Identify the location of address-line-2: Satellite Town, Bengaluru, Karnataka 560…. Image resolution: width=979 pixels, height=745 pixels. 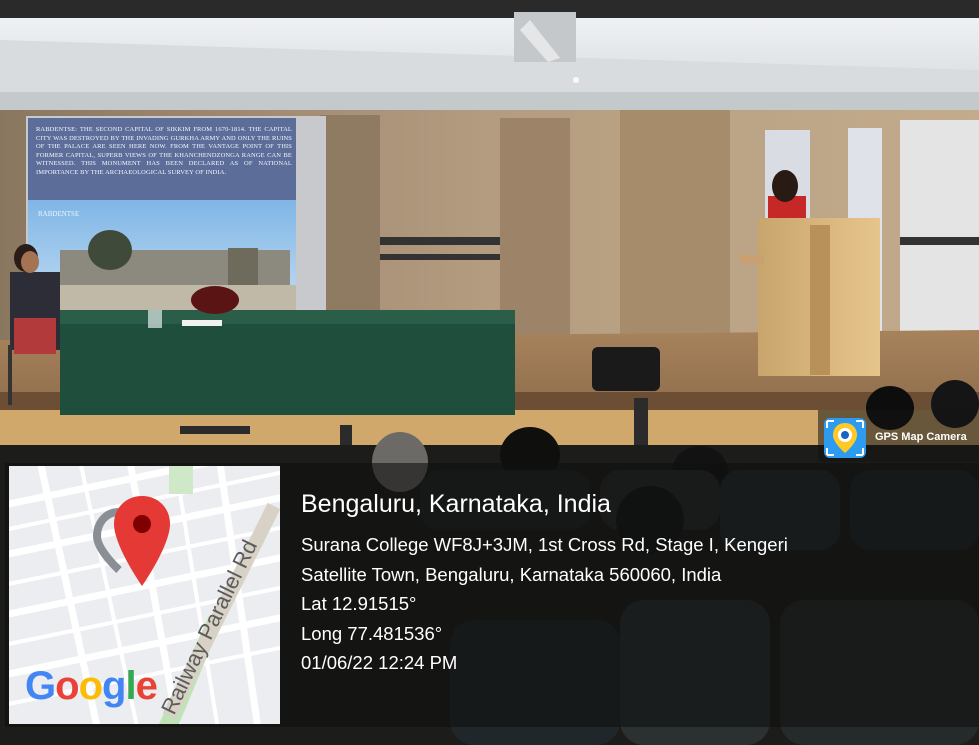
(511, 574).